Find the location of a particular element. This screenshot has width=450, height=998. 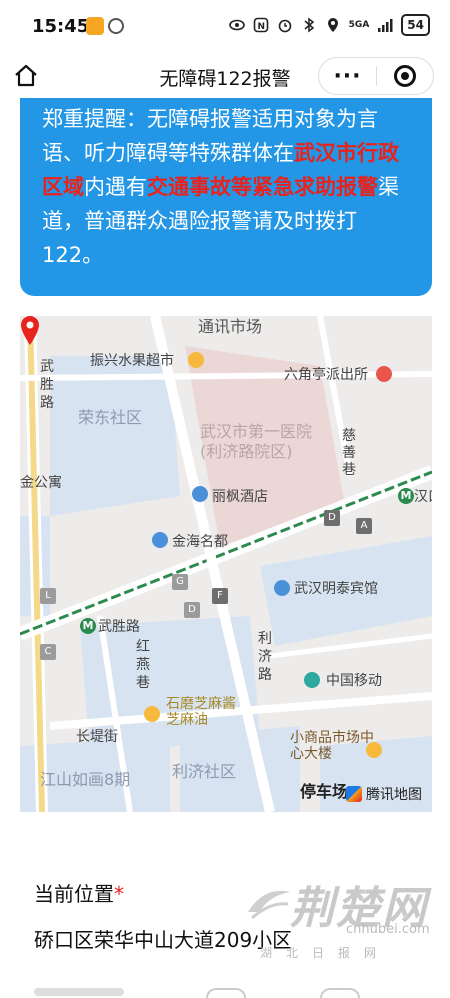

eye-icon is located at coordinates (236, 25).